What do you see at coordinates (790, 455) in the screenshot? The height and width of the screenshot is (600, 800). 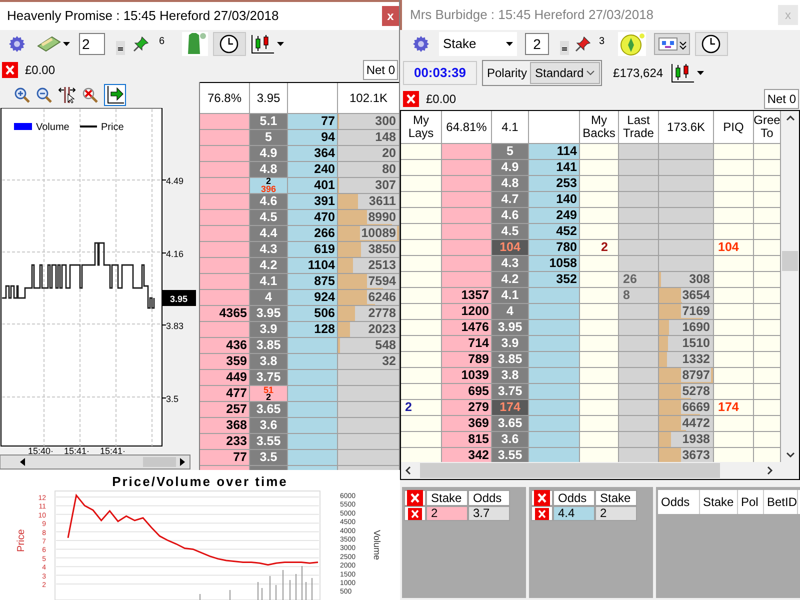 I see `scroll-down-icon` at bounding box center [790, 455].